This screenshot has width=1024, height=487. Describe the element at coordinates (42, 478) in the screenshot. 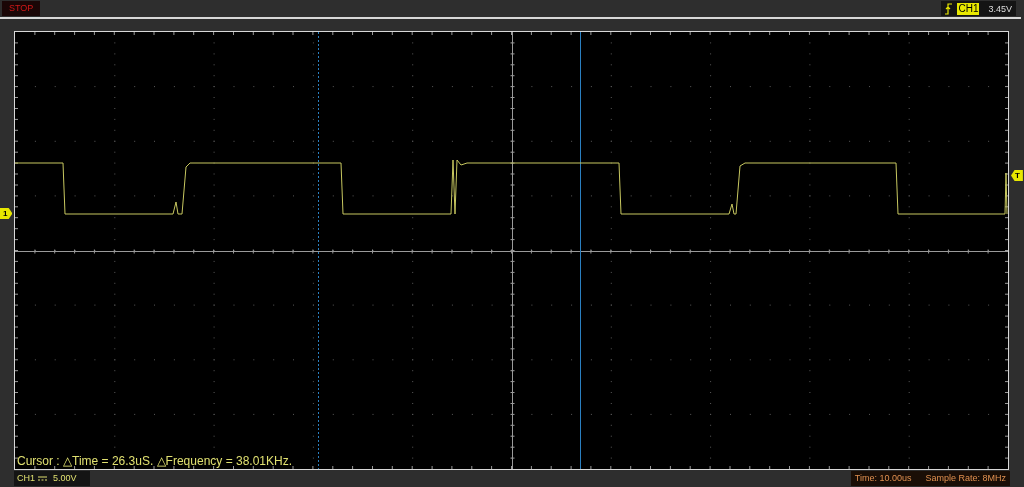

I see `dc-coupling-icon` at that location.